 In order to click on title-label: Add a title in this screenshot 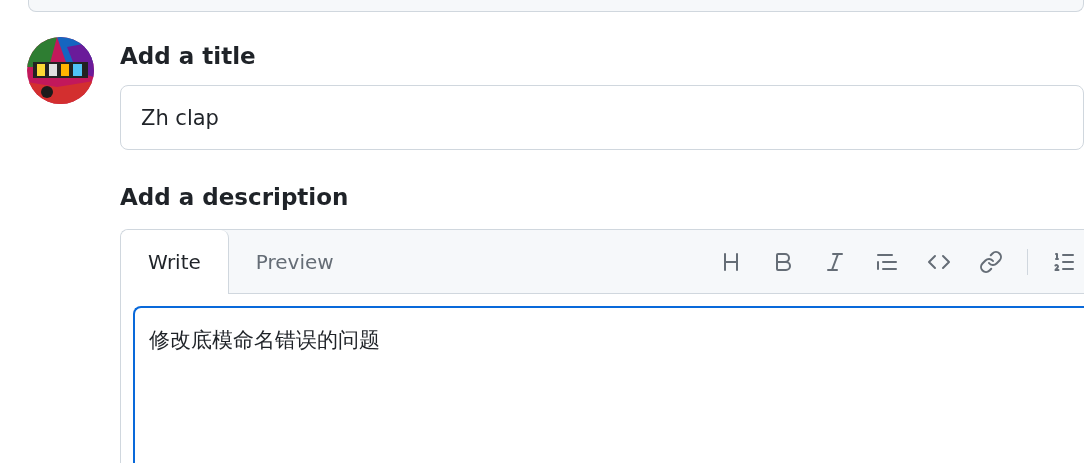, I will do `click(188, 56)`.